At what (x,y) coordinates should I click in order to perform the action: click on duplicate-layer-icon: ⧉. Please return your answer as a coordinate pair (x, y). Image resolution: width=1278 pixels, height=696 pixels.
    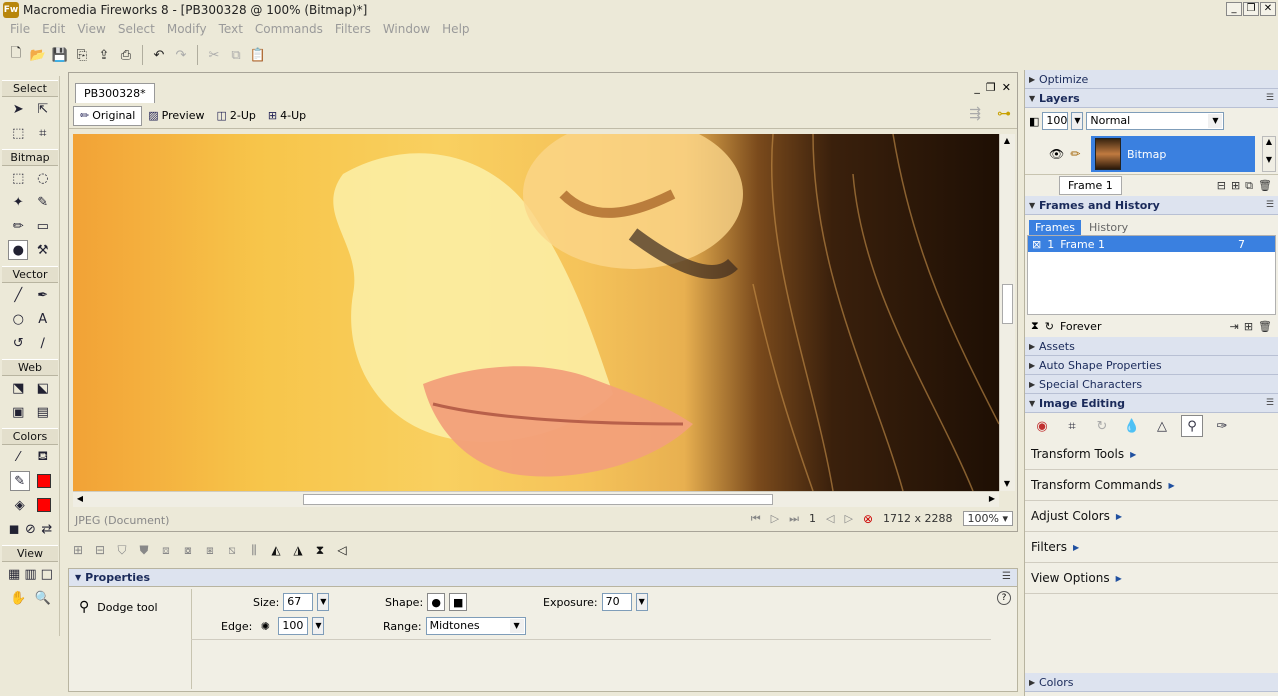
    Looking at the image, I should click on (1249, 186).